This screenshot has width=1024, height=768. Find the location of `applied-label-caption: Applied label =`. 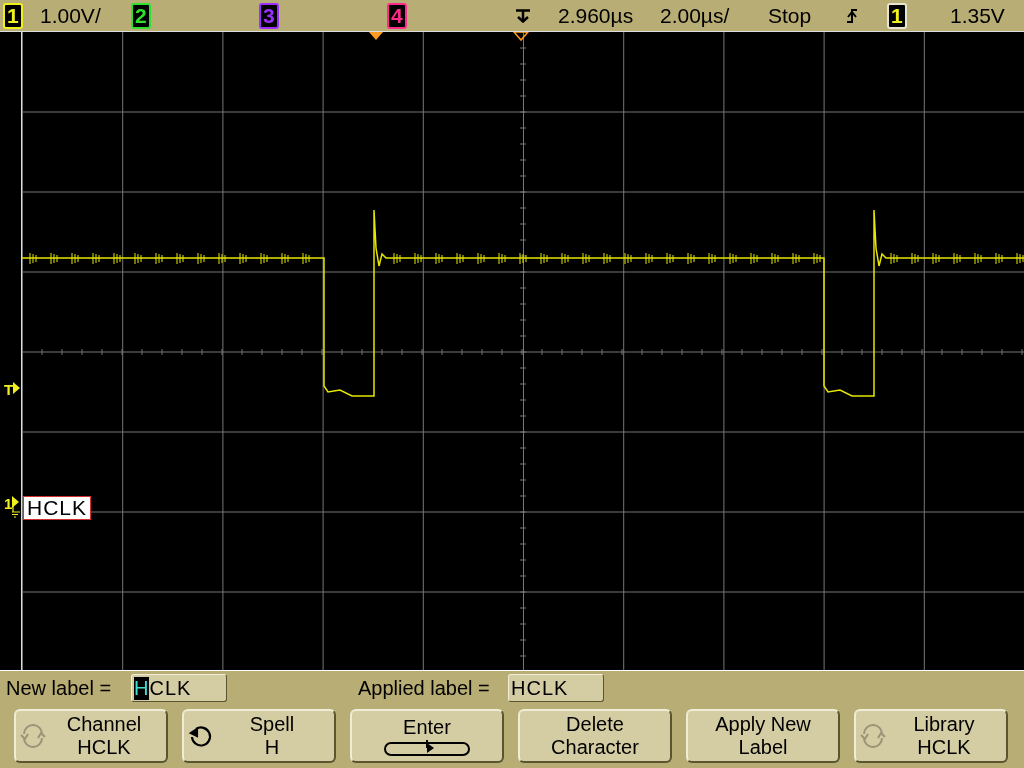

applied-label-caption: Applied label = is located at coordinates (424, 688).